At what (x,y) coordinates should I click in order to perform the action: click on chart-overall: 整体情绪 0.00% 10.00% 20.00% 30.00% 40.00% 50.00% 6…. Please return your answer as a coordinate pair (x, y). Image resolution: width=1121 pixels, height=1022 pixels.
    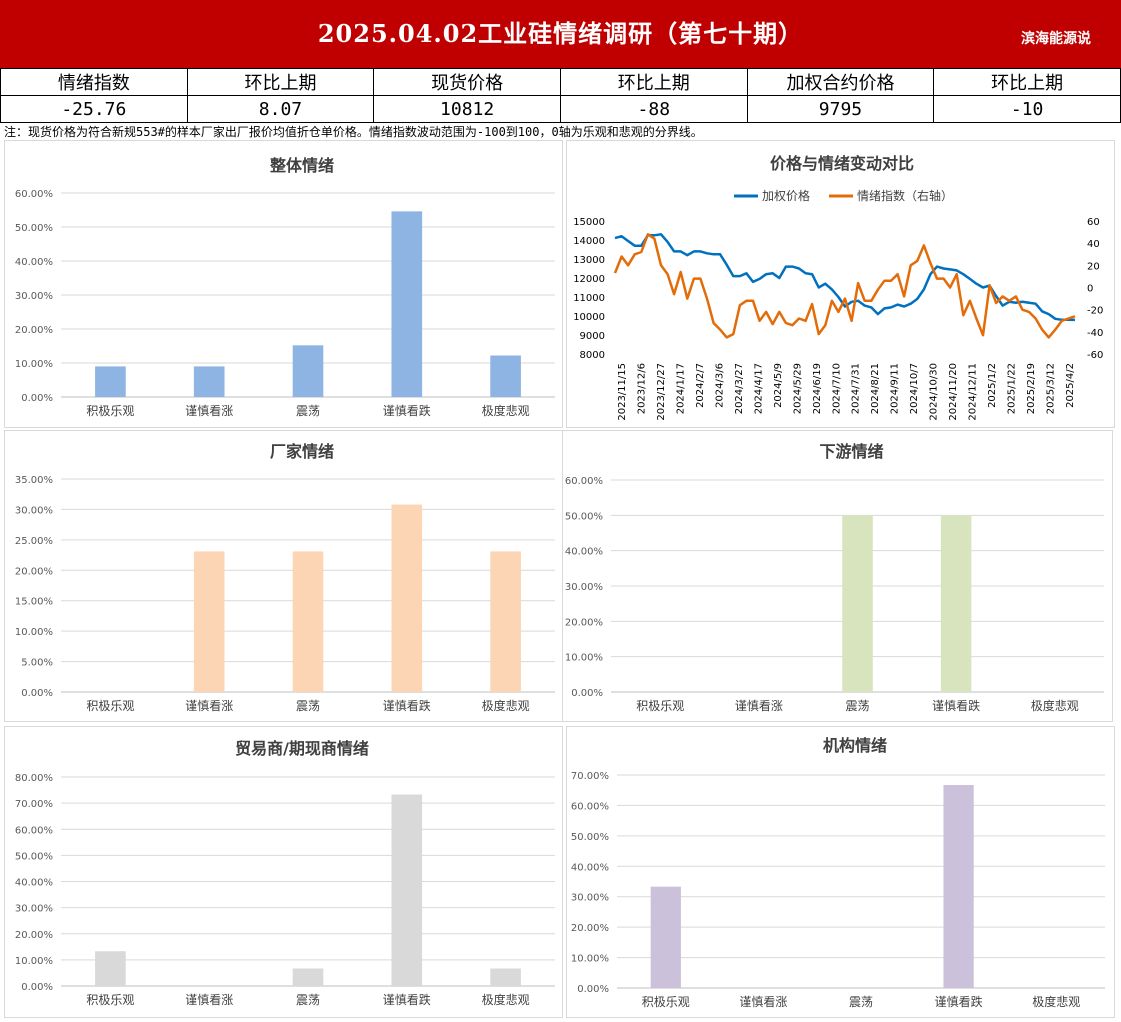
    Looking at the image, I should click on (285, 287).